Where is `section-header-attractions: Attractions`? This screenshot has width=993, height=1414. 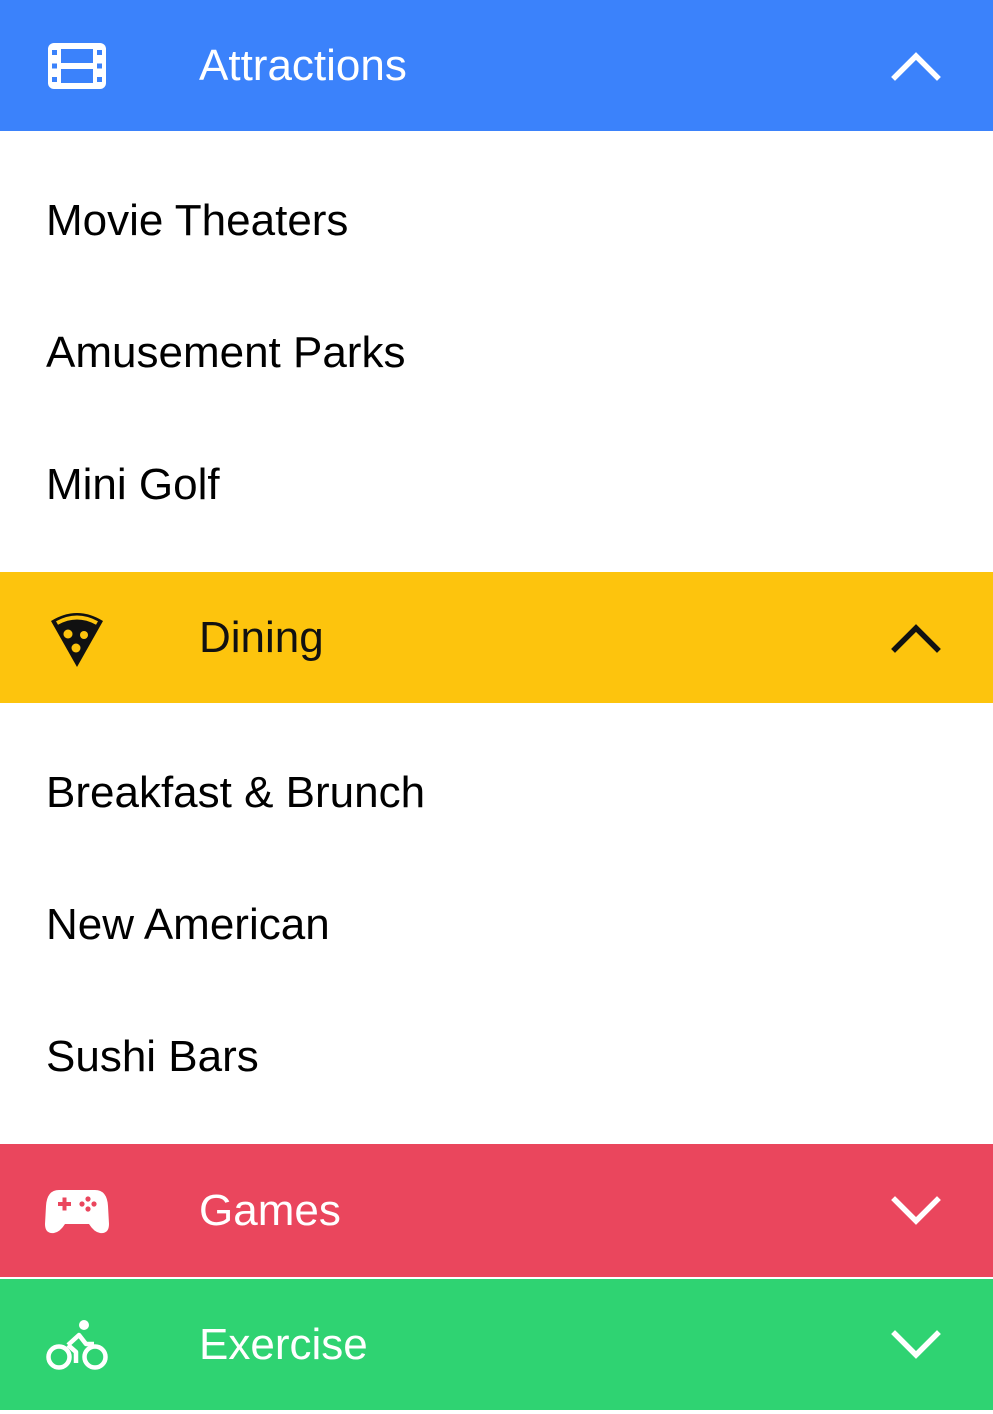
section-header-attractions: Attractions is located at coordinates (496, 65).